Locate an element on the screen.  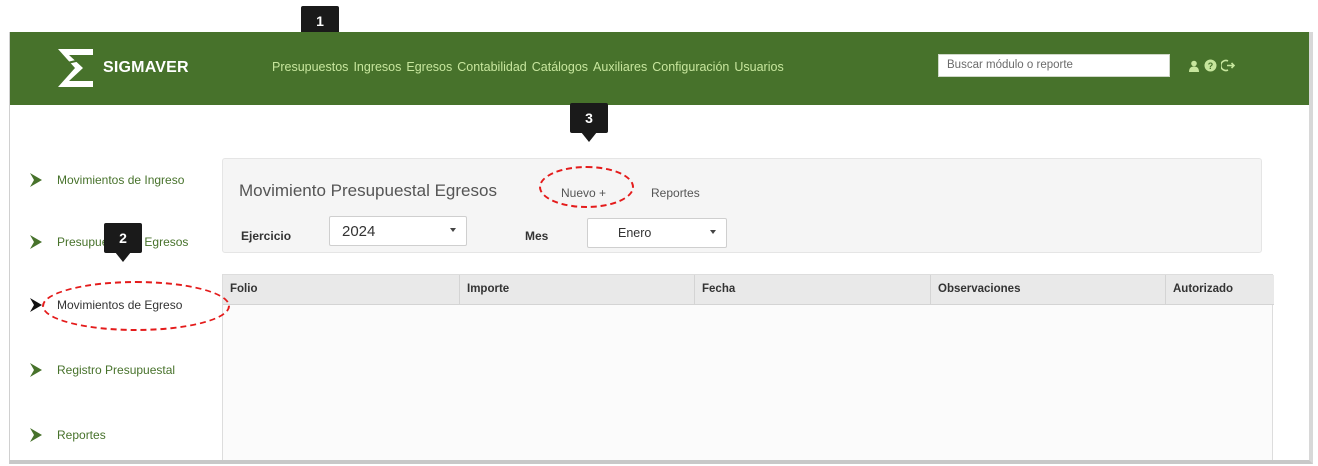
mes-label: Mes is located at coordinates (537, 236).